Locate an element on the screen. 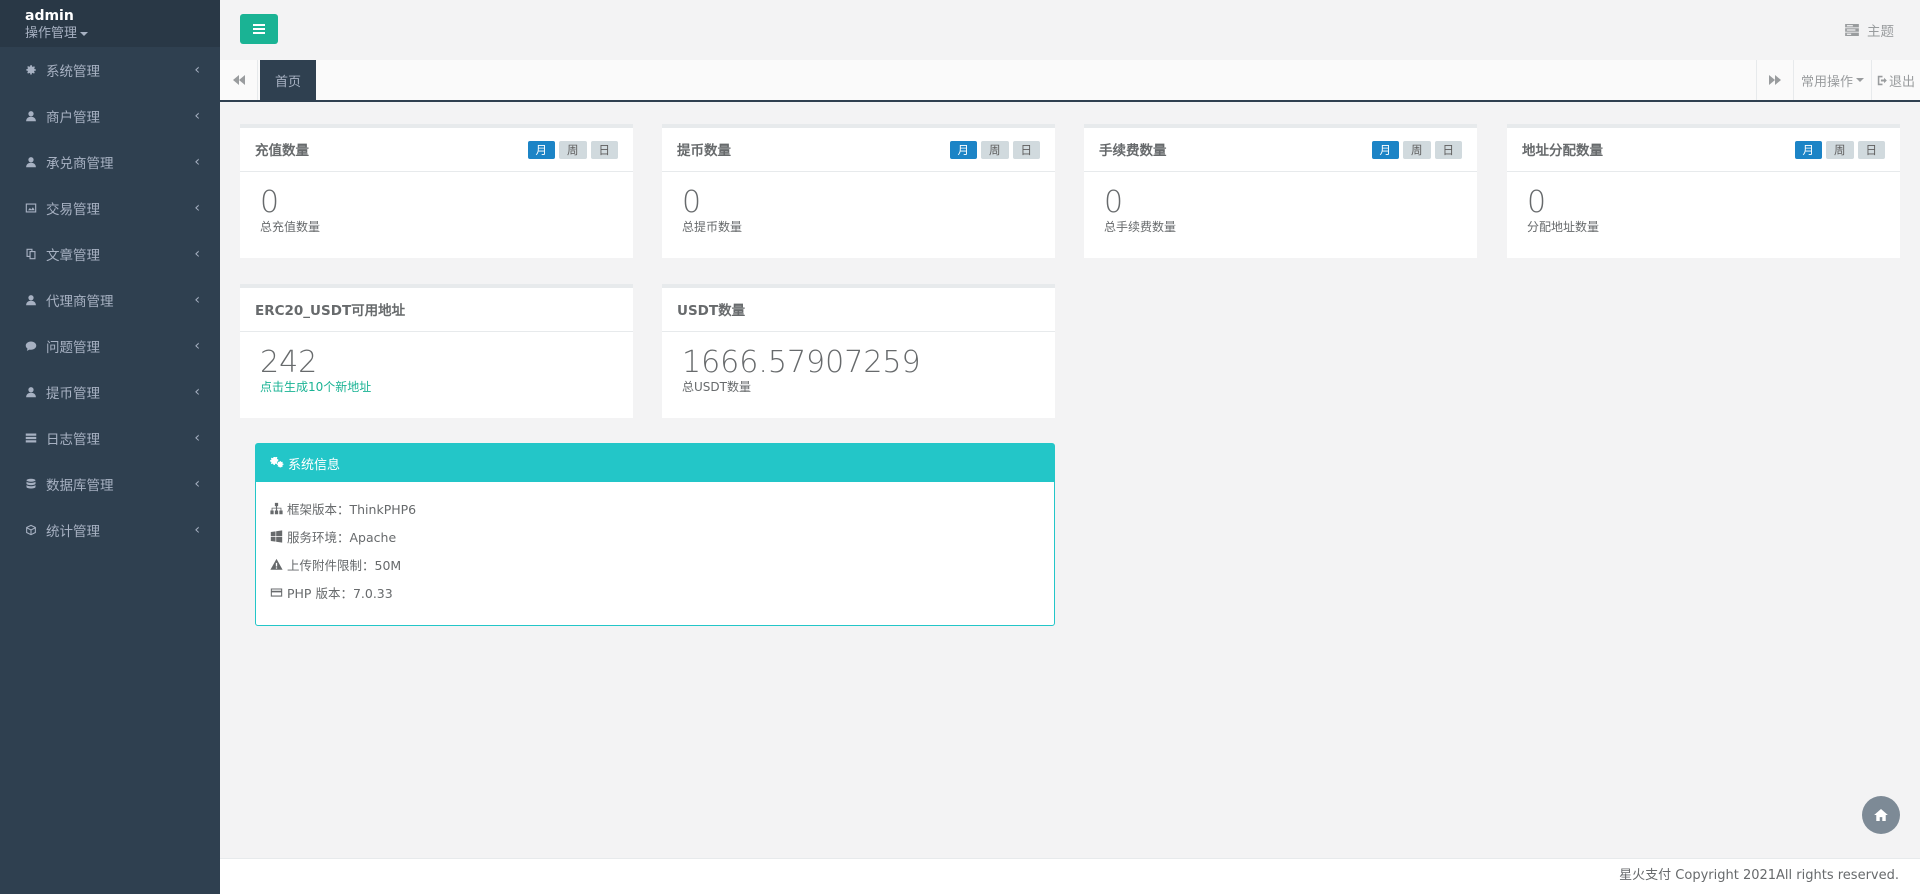  windows-icon is located at coordinates (276, 536).